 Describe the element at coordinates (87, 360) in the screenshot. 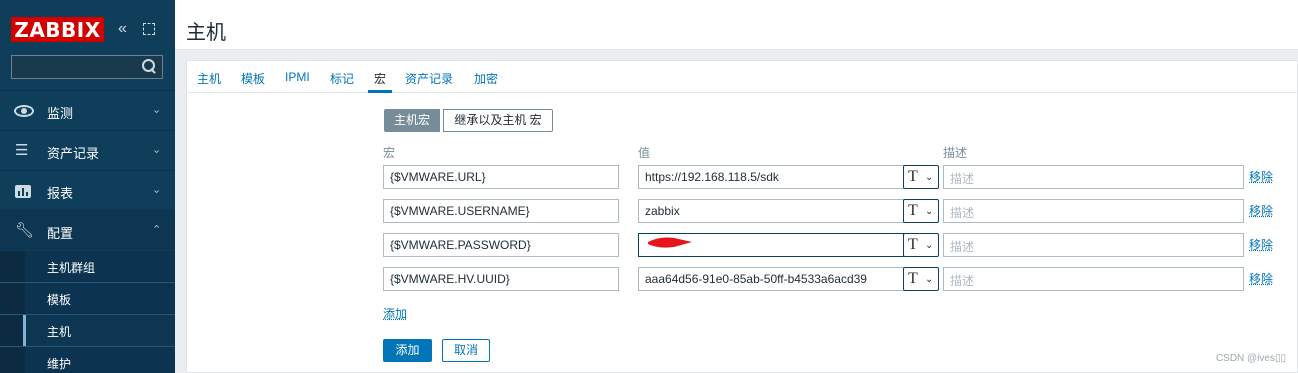

I see `submenu-item-maintenance: 维护` at that location.